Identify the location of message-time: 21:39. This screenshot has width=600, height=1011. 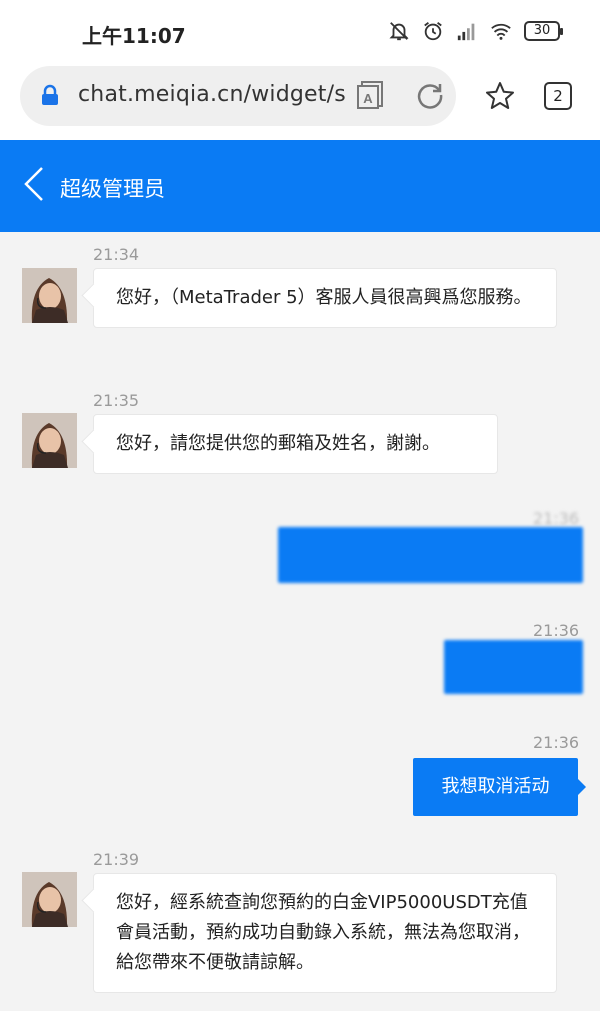
(116, 859).